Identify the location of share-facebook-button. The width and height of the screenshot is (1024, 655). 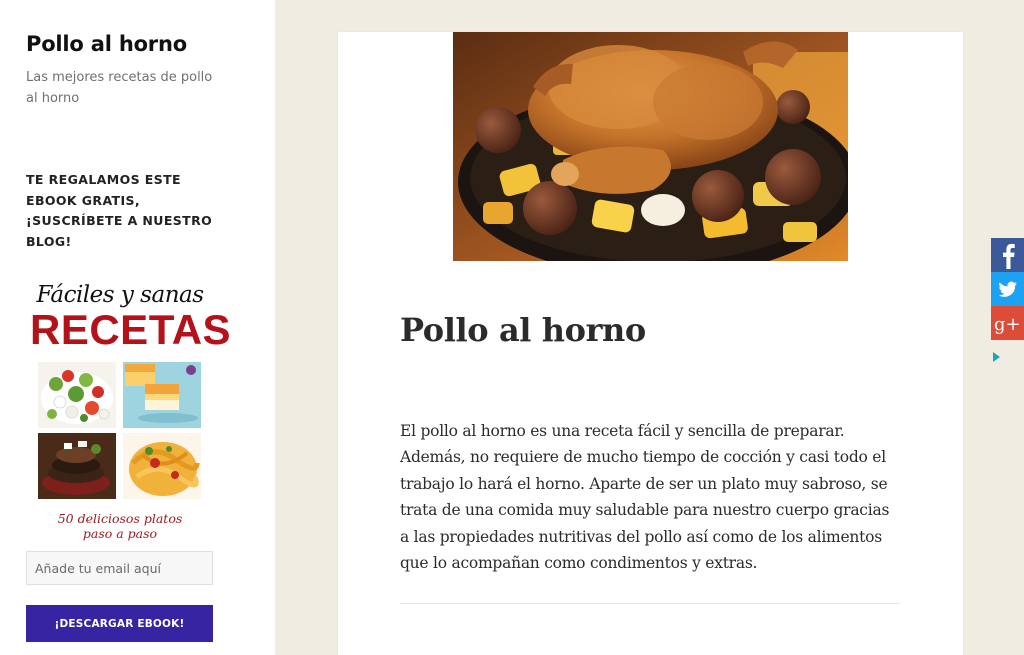
(1007, 255).